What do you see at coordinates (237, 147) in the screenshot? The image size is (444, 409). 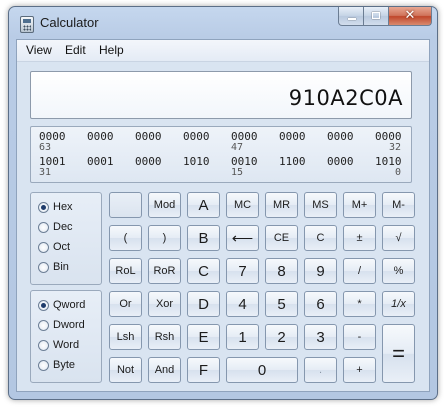 I see `bit-pos-47: 47` at bounding box center [237, 147].